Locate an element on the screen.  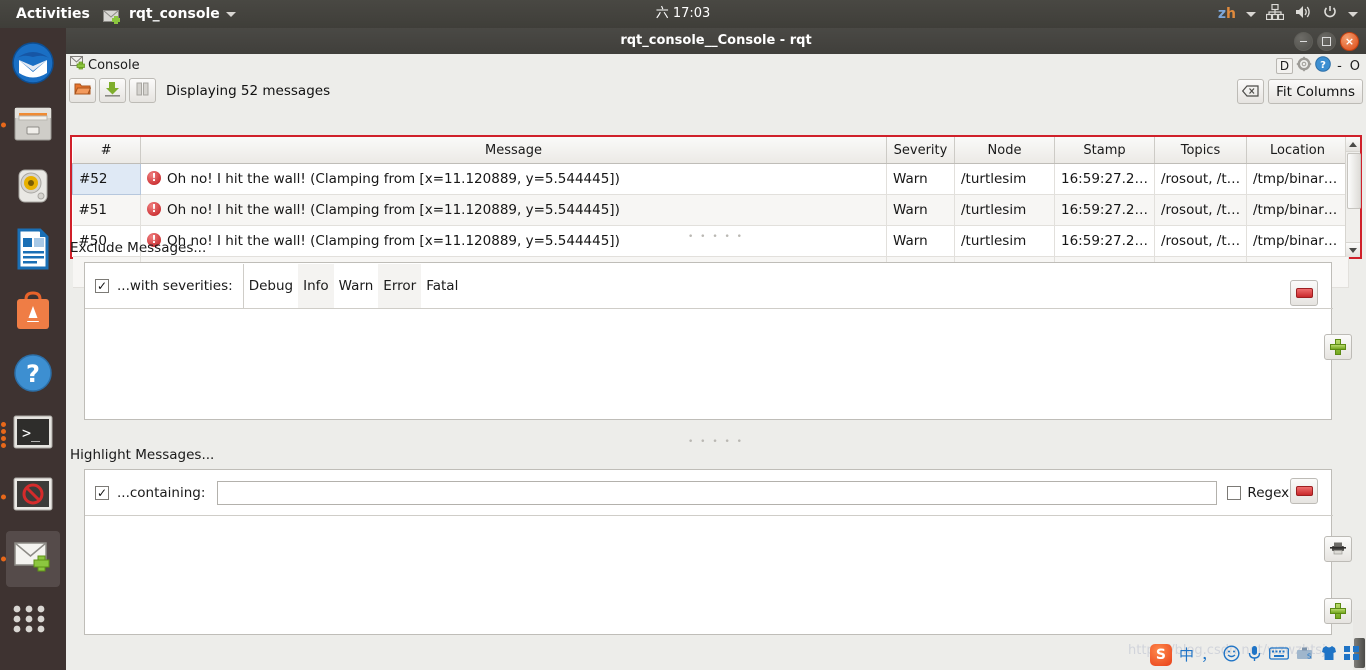
shirt-icon is located at coordinates (1329, 655).